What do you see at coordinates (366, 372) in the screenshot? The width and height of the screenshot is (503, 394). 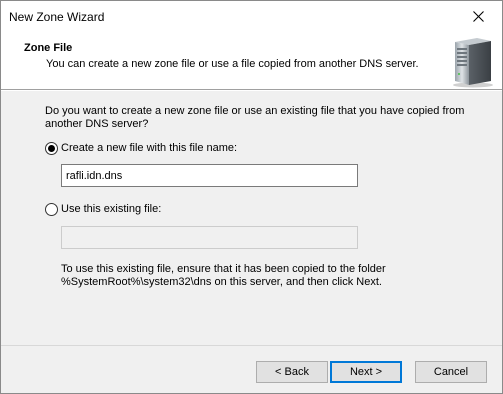 I see `next-button: Next >` at bounding box center [366, 372].